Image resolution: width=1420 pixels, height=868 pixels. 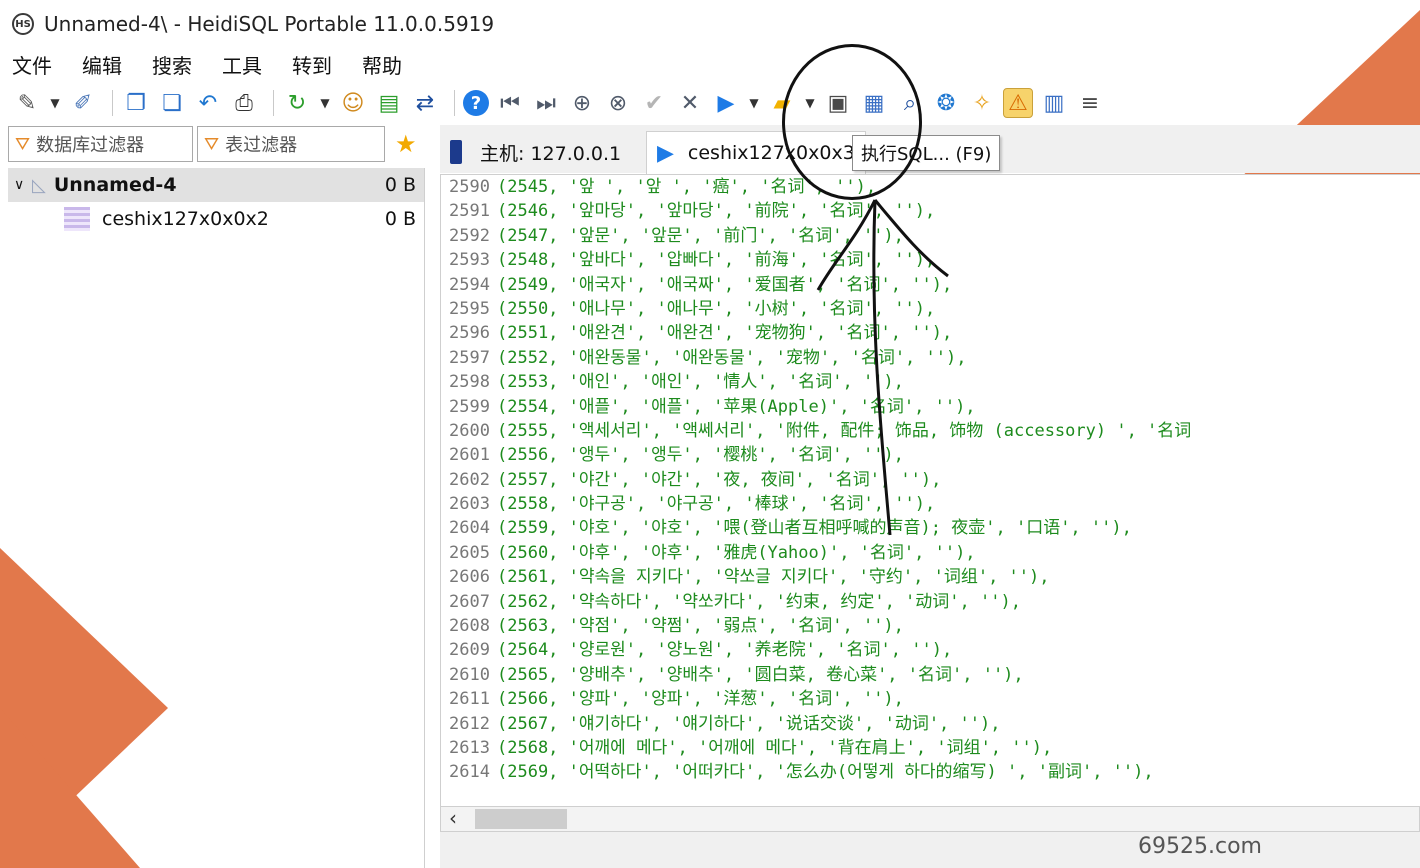 I want to click on line-number: 2613, so click(x=469, y=747).